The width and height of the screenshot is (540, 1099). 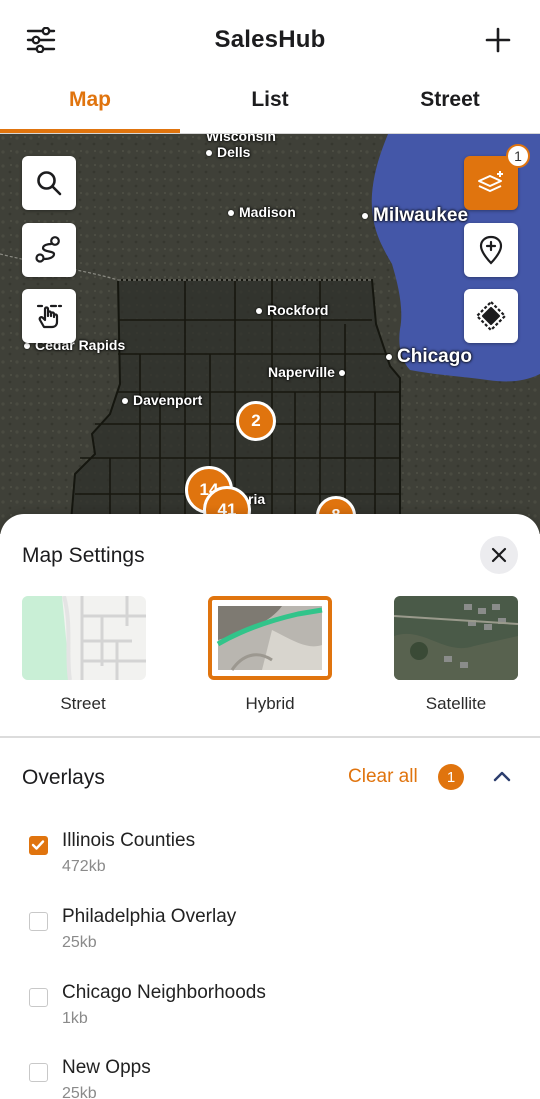 I want to click on route-button, so click(x=49, y=250).